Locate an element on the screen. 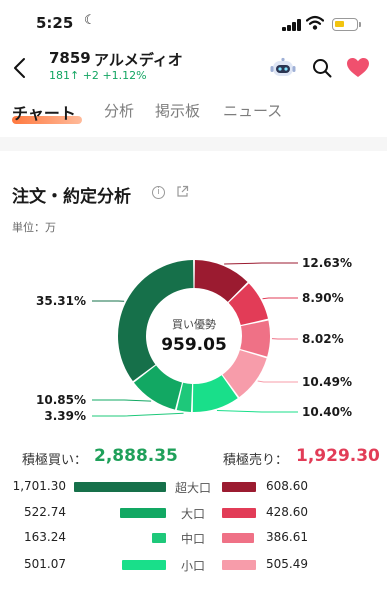 The image size is (387, 600). slice-pct-label: 12.63% is located at coordinates (327, 263).